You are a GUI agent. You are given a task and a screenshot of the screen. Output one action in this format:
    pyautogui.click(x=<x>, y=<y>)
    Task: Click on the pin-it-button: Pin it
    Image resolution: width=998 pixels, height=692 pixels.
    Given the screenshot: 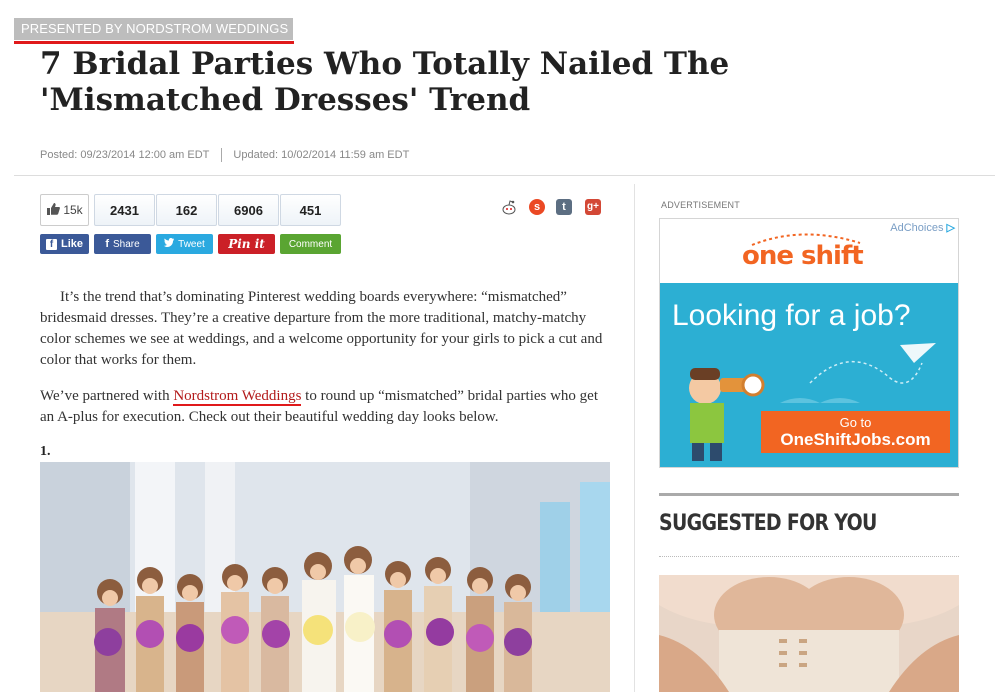 What is the action you would take?
    pyautogui.click(x=246, y=244)
    